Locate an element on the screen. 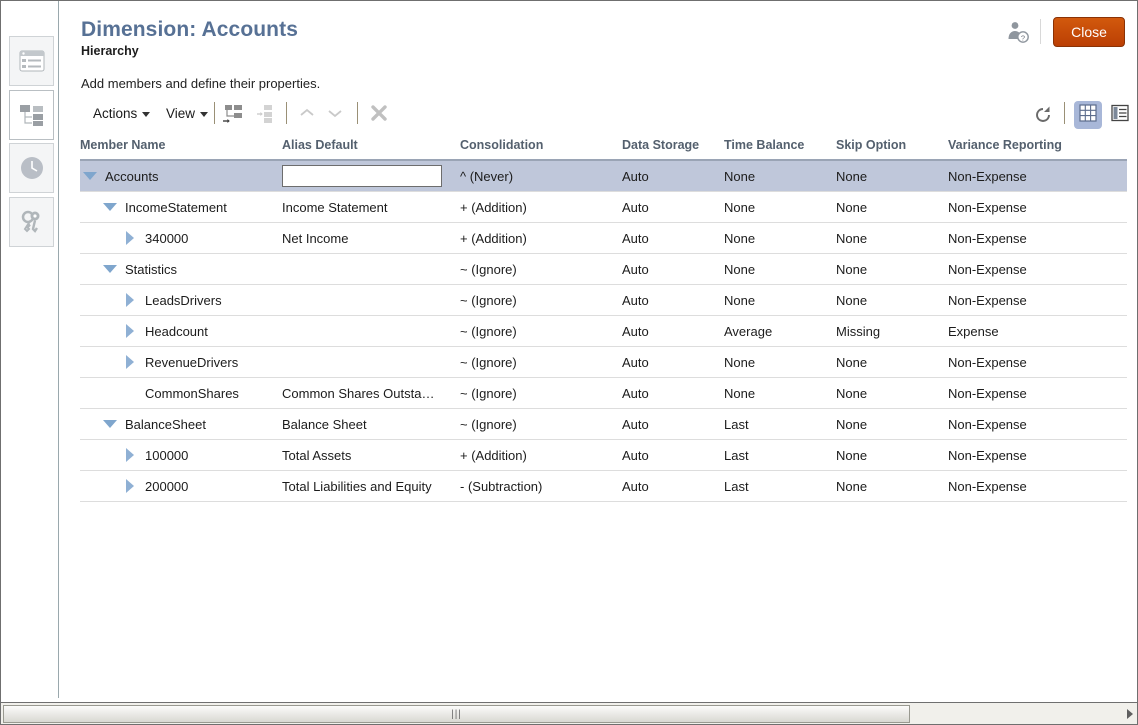 This screenshot has height=725, width=1138. move-up-button is located at coordinates (309, 116).